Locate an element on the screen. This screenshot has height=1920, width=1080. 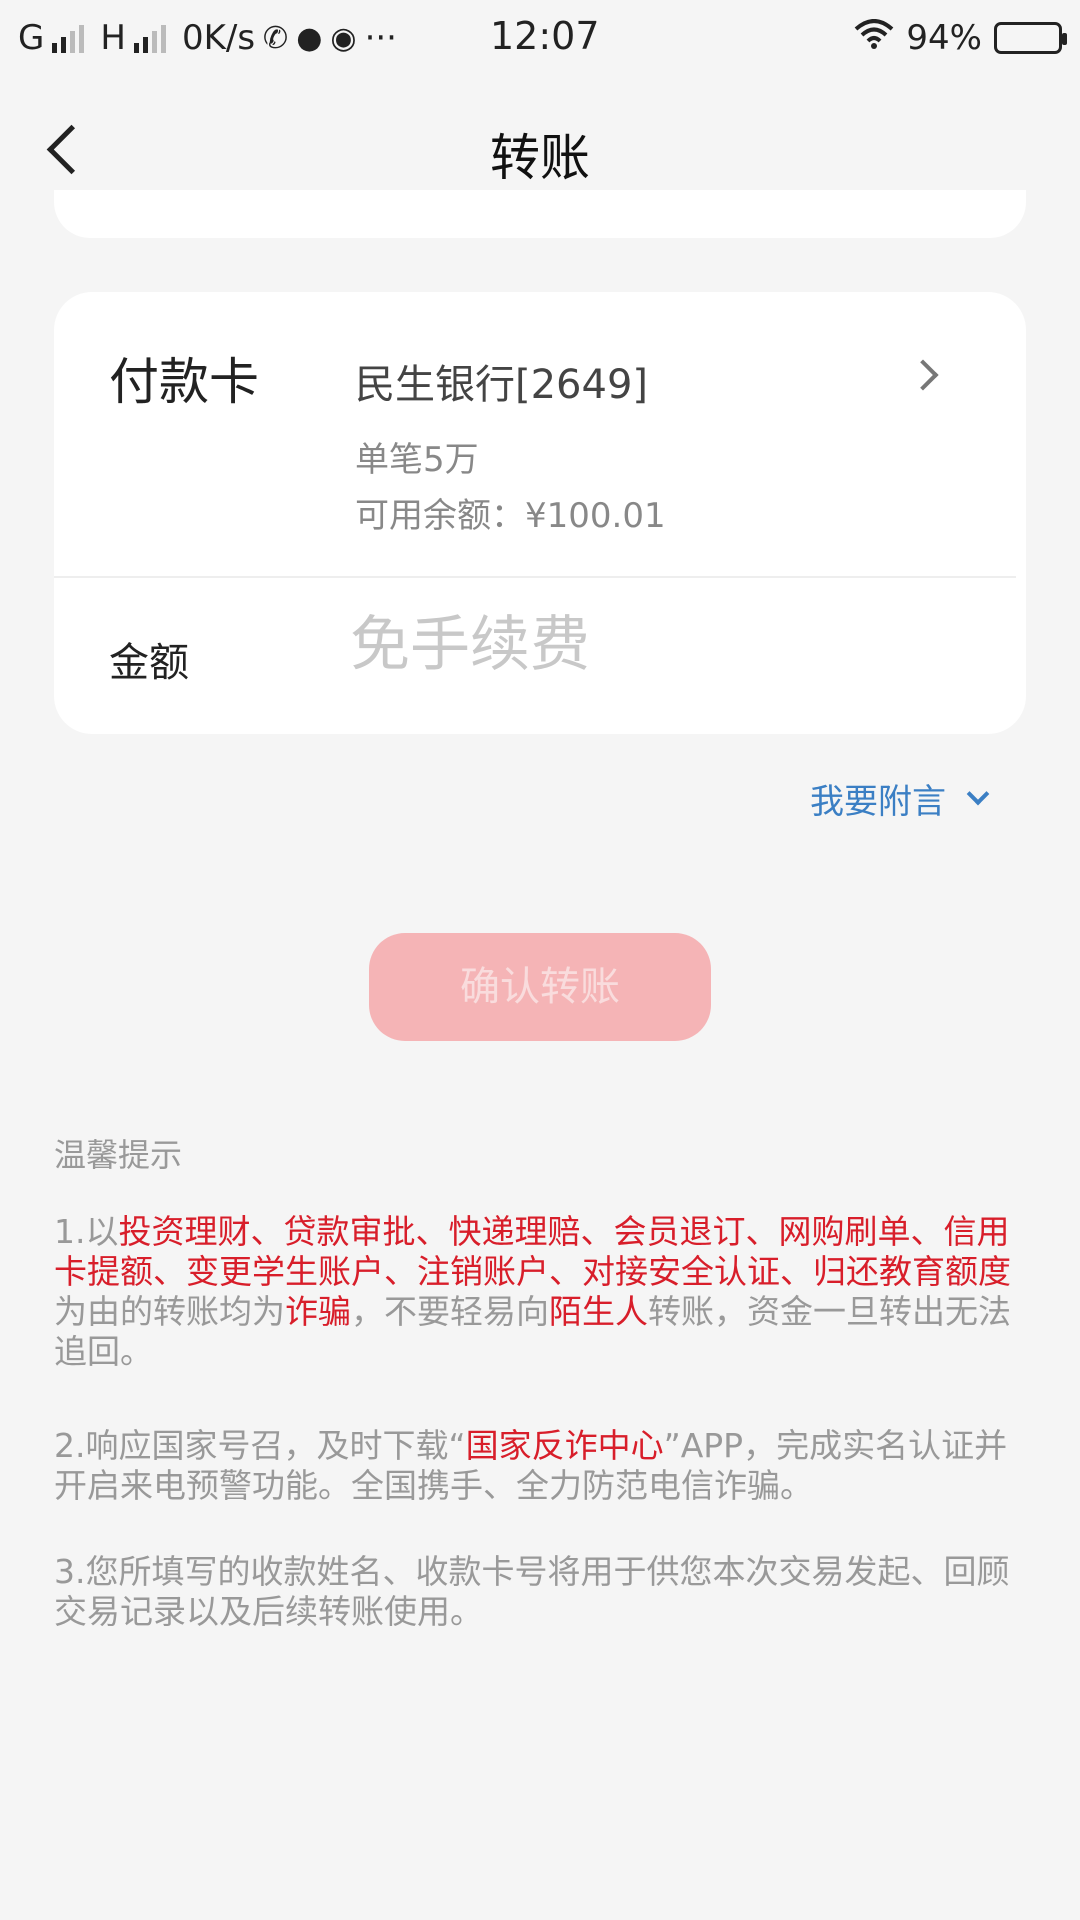
battery-icon is located at coordinates (1030, 38).